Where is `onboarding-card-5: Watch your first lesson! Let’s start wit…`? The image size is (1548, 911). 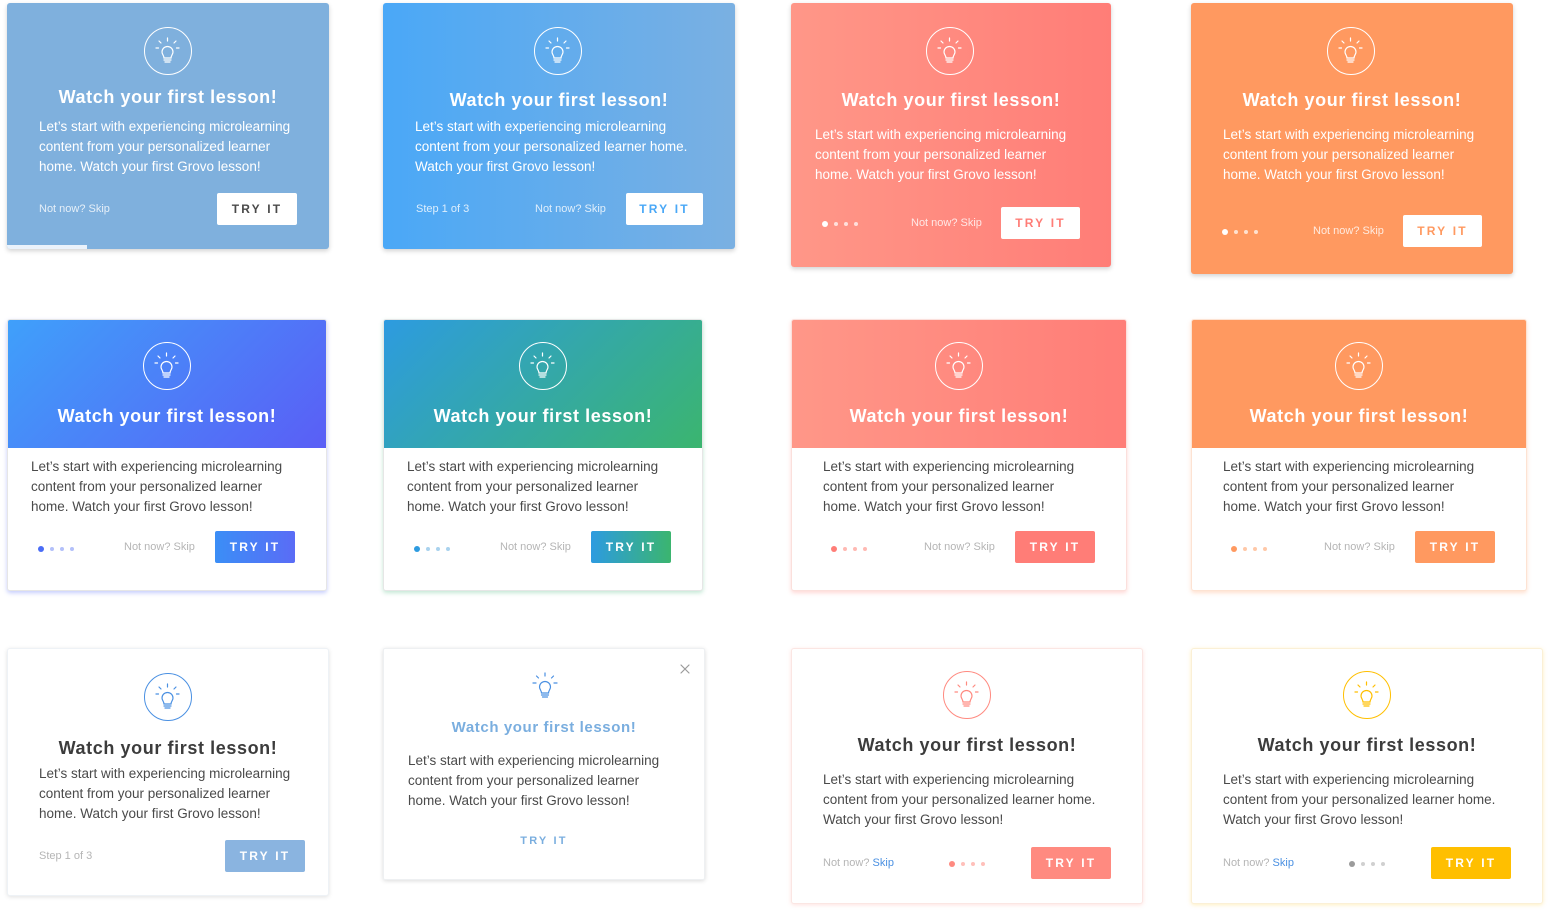 onboarding-card-5: Watch your first lesson! Let’s start wit… is located at coordinates (167, 455).